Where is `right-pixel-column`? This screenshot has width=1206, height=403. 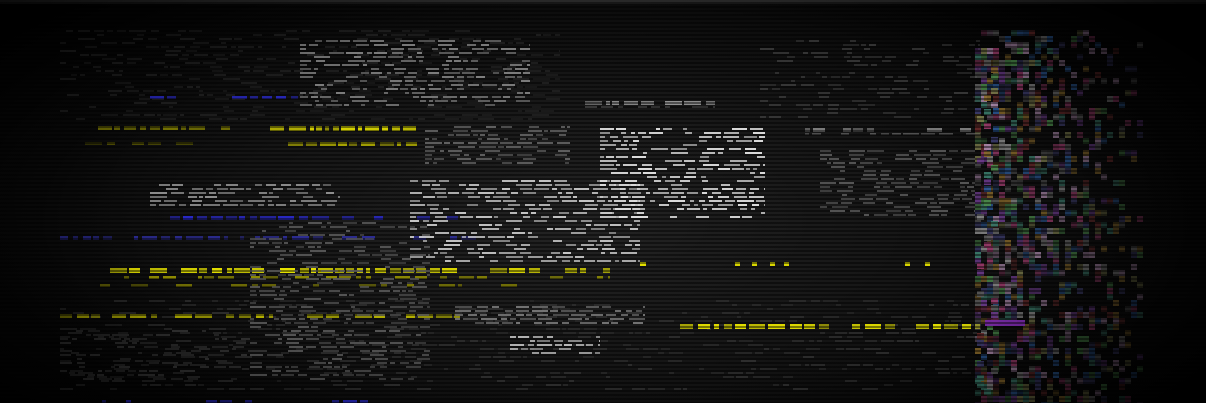 right-pixel-column is located at coordinates (1059, 216).